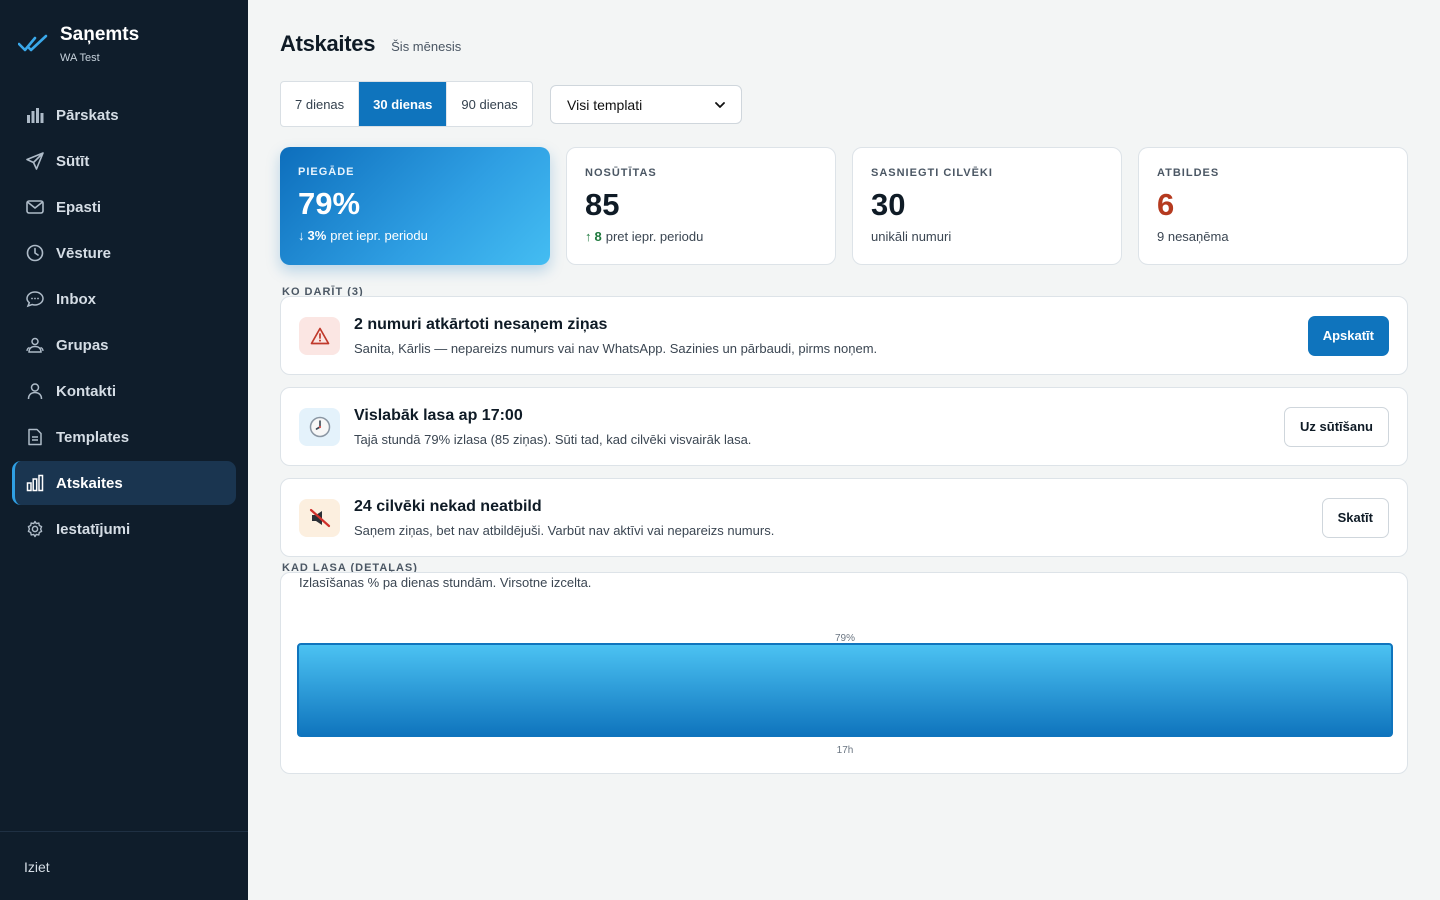 The height and width of the screenshot is (900, 1440). Describe the element at coordinates (35, 437) in the screenshot. I see `document-icon` at that location.